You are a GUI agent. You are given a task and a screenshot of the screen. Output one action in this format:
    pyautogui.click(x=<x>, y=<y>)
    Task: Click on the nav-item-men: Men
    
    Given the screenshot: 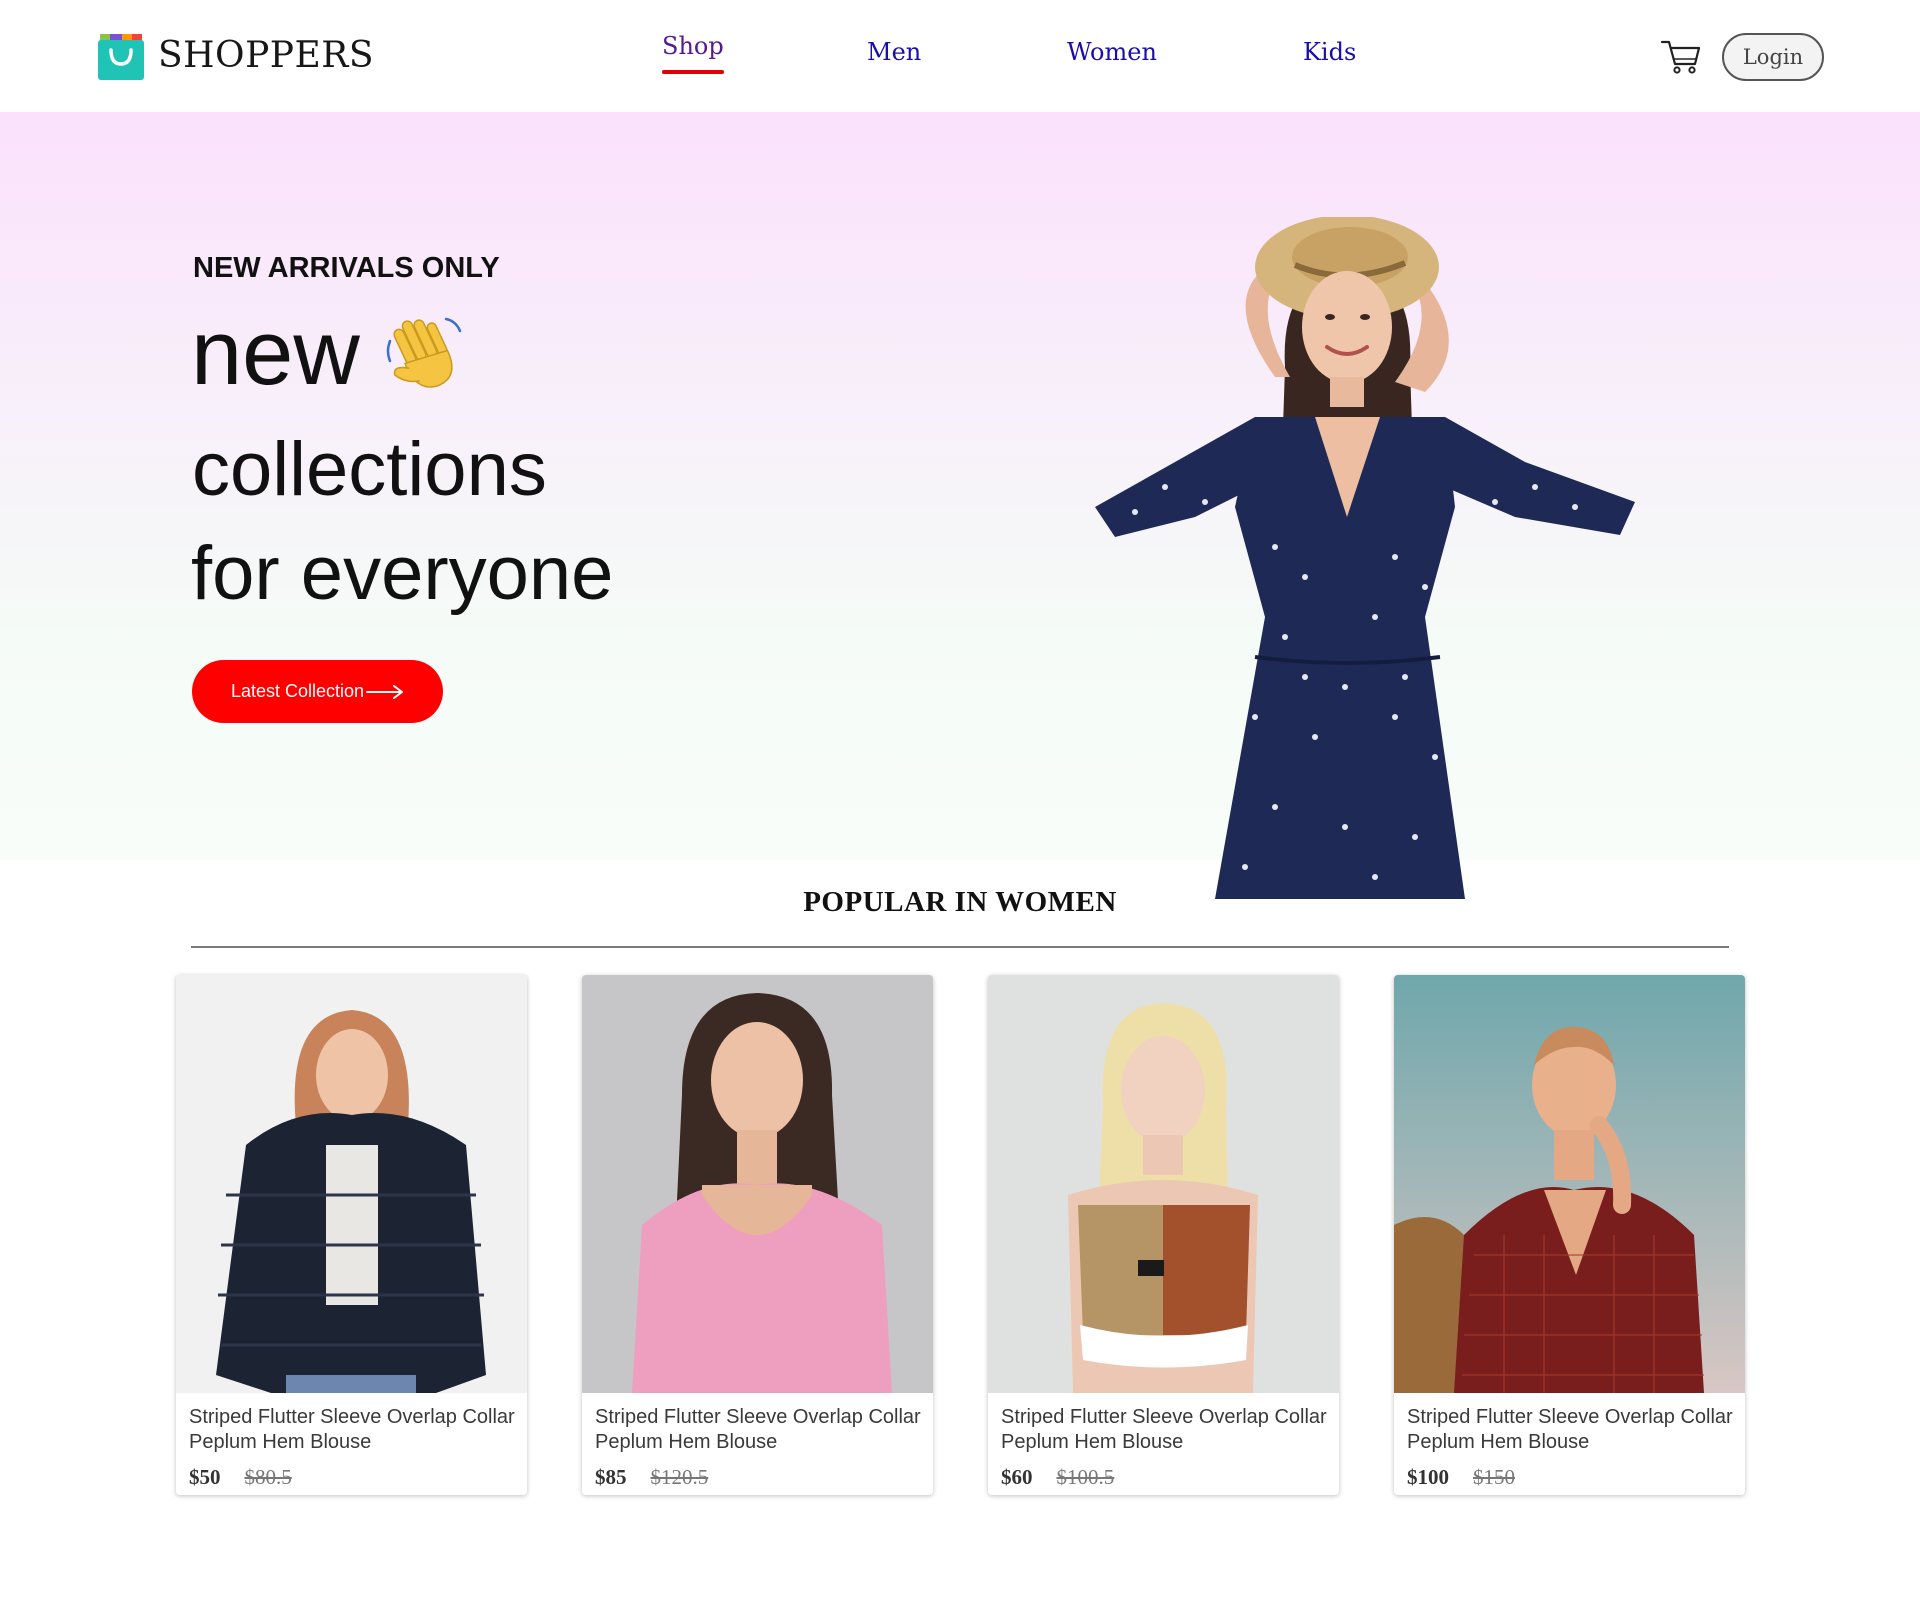 What is the action you would take?
    pyautogui.click(x=894, y=52)
    